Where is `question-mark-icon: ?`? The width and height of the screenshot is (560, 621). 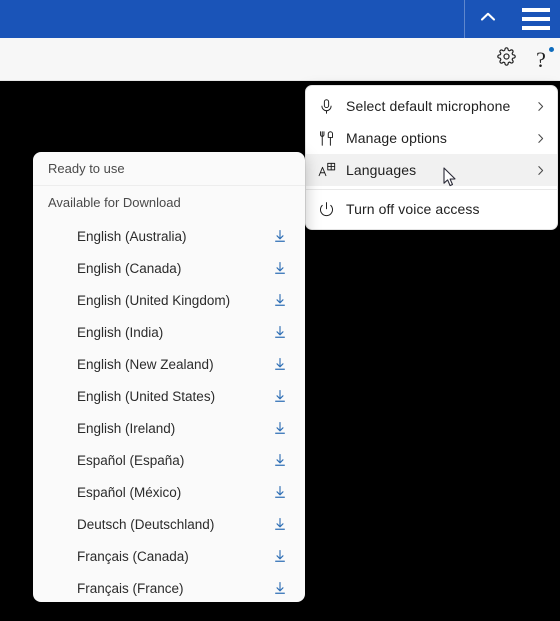
question-mark-icon: ? is located at coordinates (541, 59).